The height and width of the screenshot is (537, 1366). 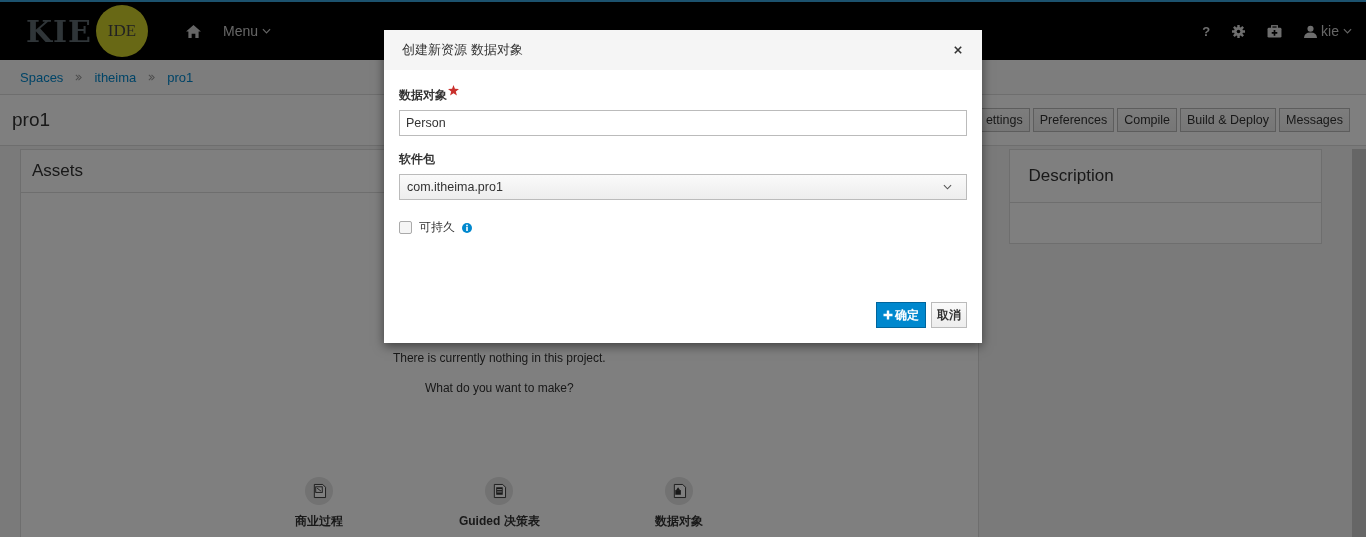 I want to click on user-icon, so click(x=1311, y=31).